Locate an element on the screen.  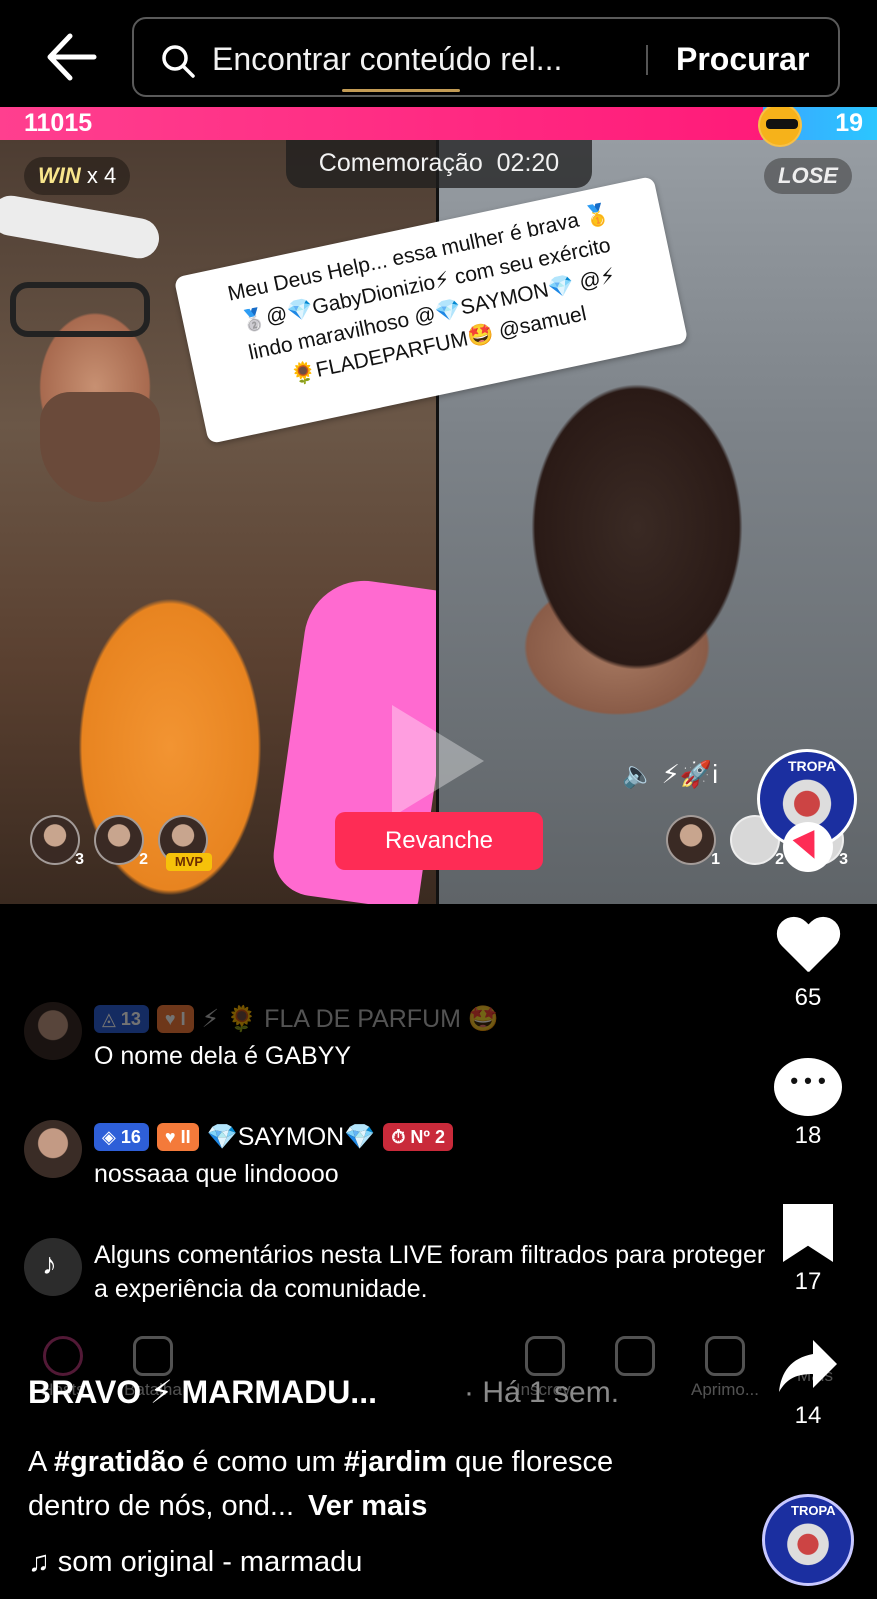
level-badge: ◈ 16 is located at coordinates (121, 1137).